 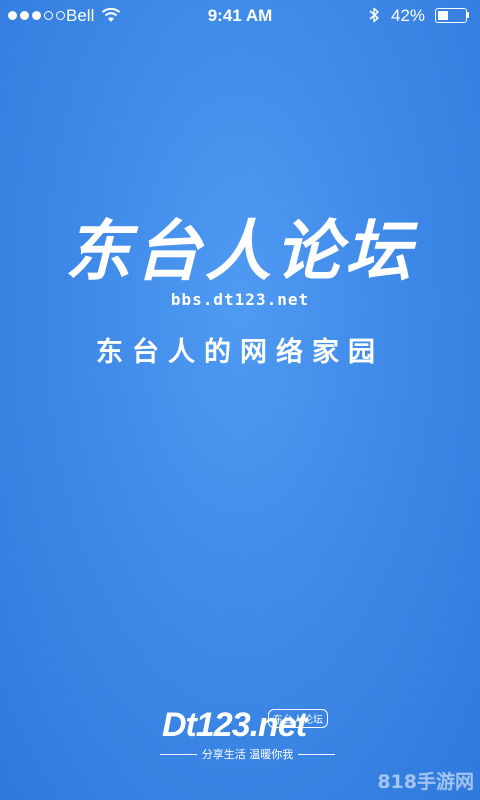 What do you see at coordinates (240, 299) in the screenshot?
I see `forum-url: bbs.dt123.net` at bounding box center [240, 299].